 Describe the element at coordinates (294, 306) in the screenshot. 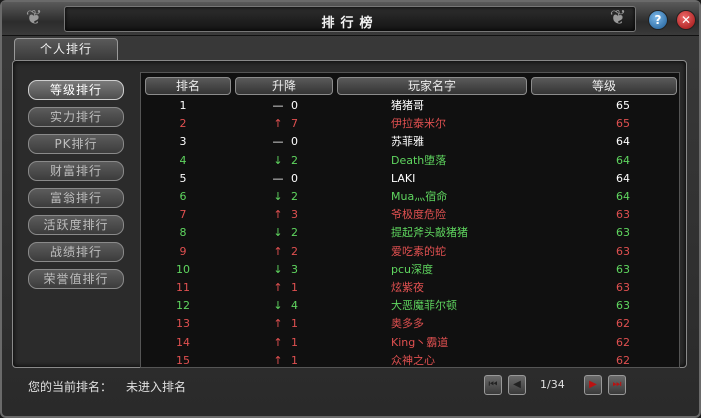

I see `change-value: 4` at that location.